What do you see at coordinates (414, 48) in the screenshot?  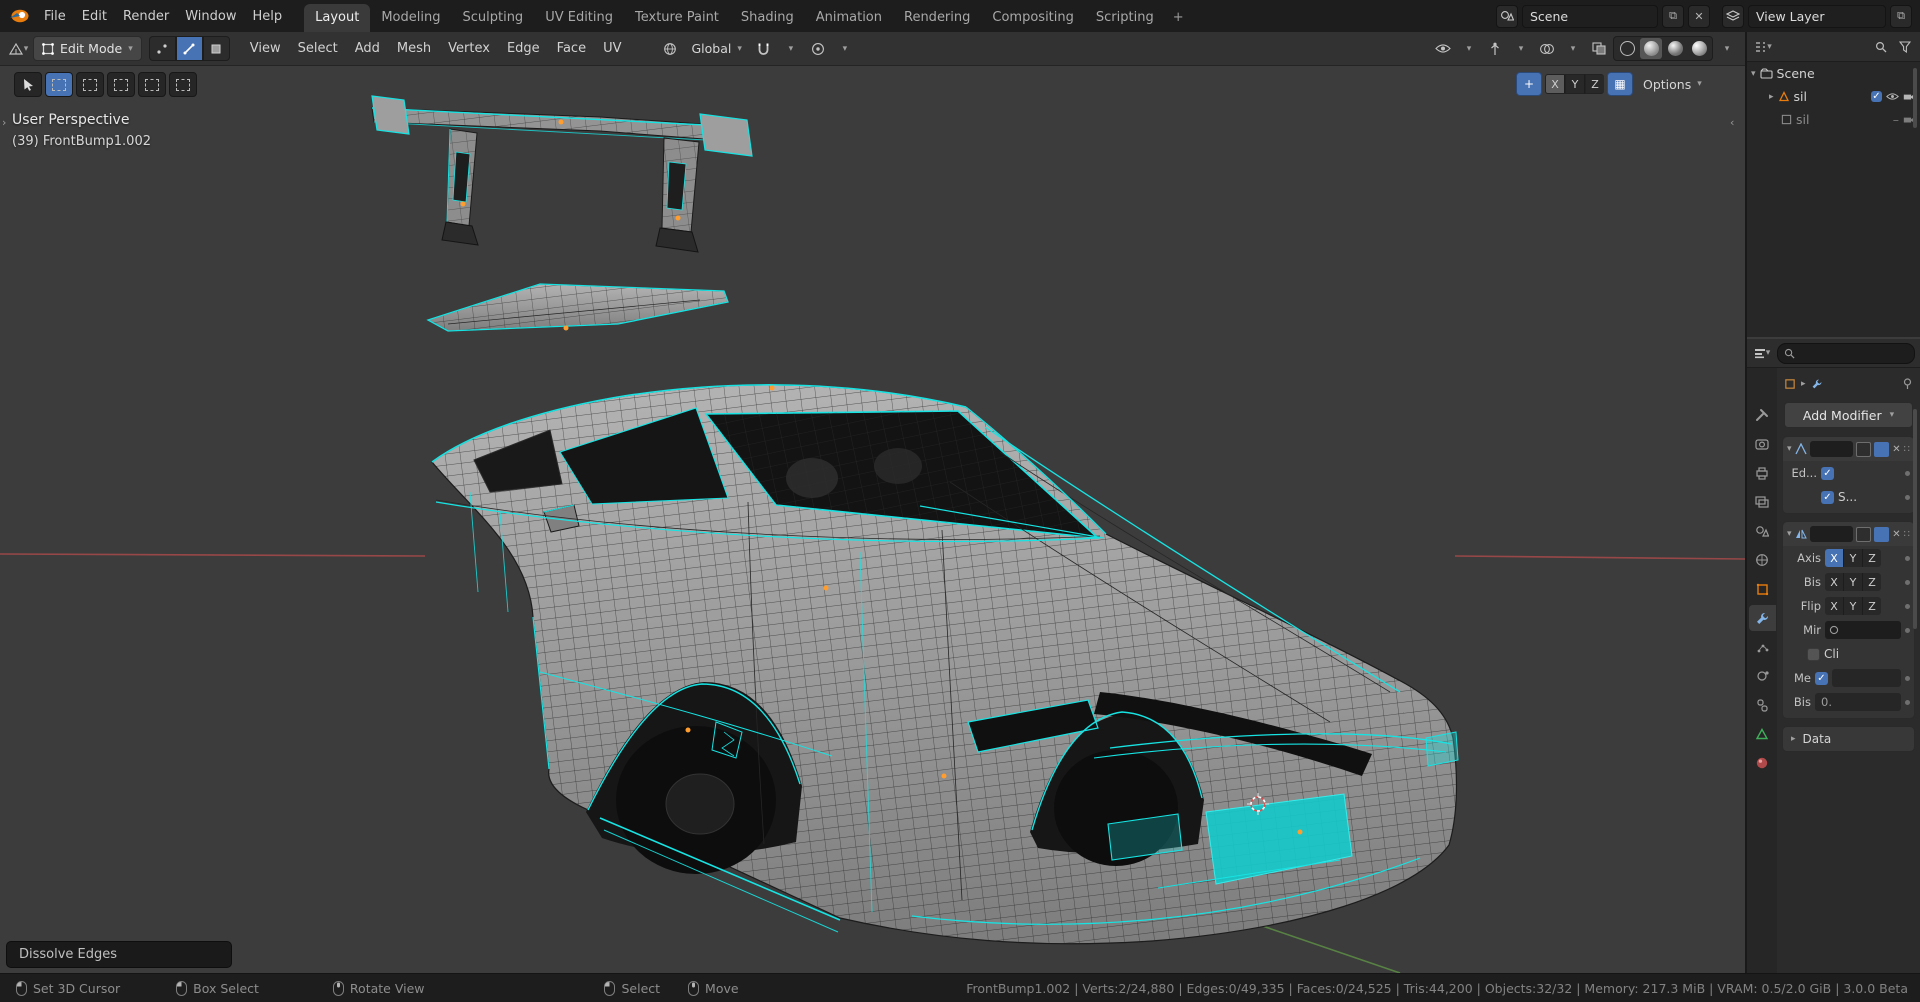 I see `menu-mesh: Mesh` at bounding box center [414, 48].